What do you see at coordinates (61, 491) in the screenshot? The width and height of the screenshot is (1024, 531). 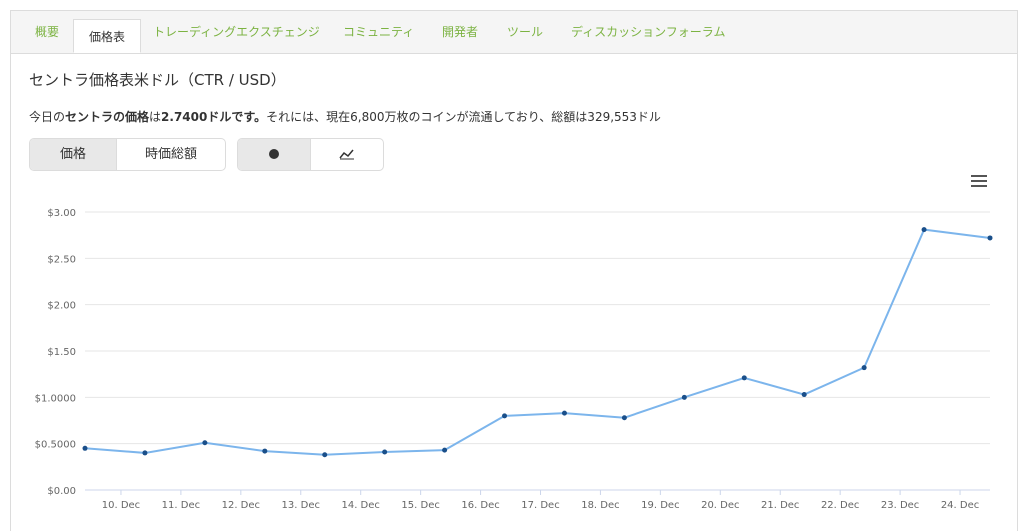 I see `y-tick-label: $0.00` at bounding box center [61, 491].